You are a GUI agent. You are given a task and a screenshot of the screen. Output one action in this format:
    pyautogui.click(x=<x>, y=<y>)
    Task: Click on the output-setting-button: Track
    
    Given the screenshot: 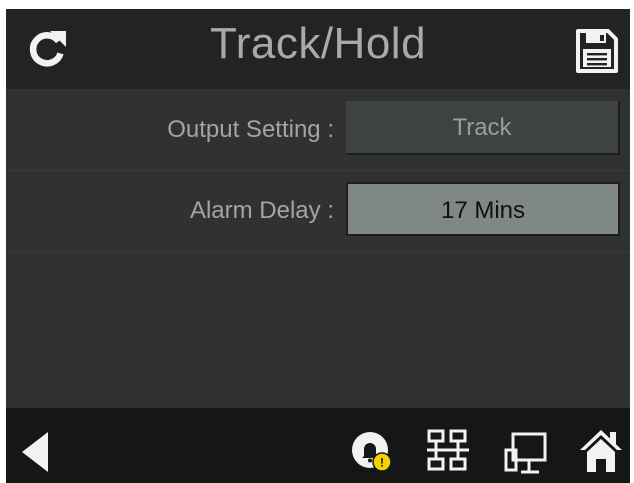 What is the action you would take?
    pyautogui.click(x=483, y=128)
    